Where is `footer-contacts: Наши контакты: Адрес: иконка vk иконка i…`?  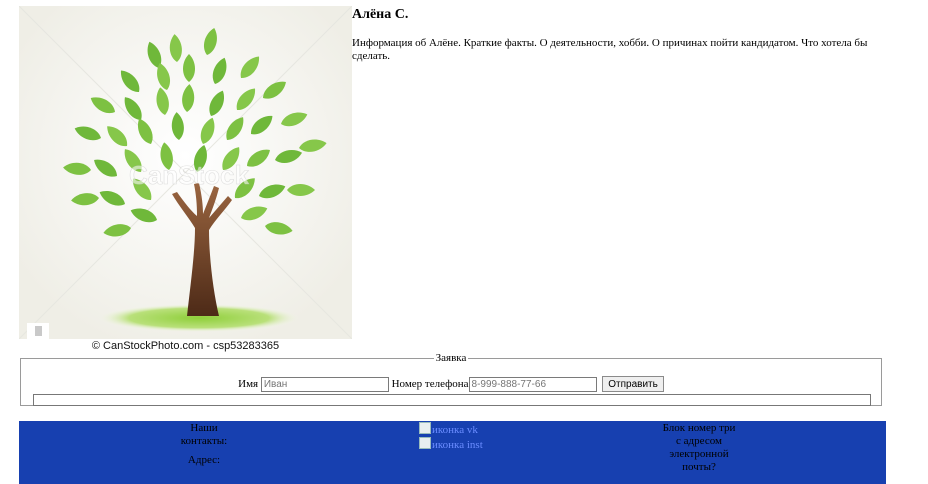
footer-contacts: Наши контакты: Адрес: иконка vk иконка i… is located at coordinates (452, 452).